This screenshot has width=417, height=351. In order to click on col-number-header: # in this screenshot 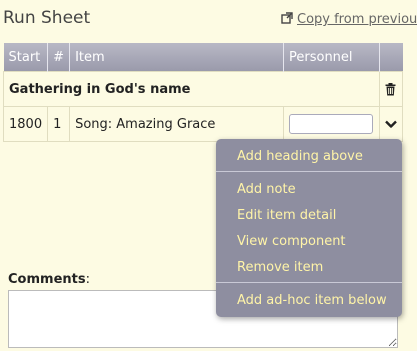, I will do `click(59, 57)`.